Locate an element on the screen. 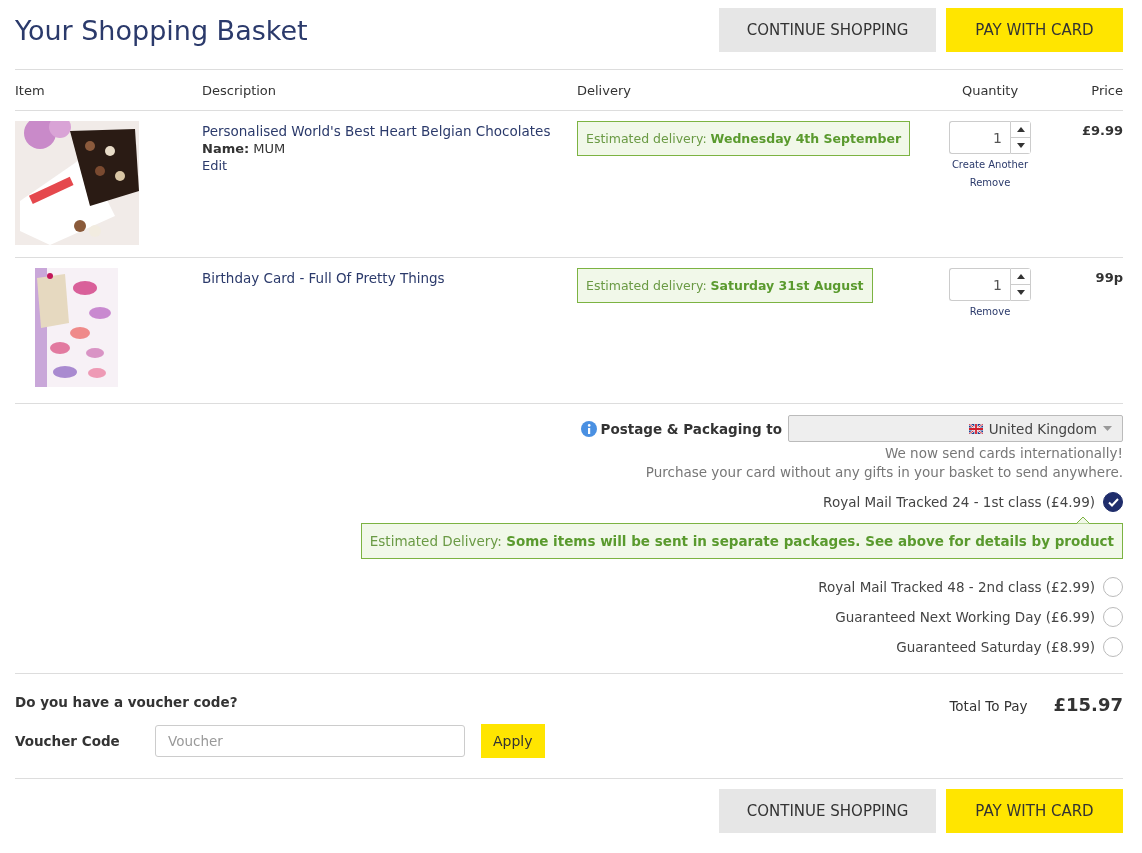  voucher-field: Voucher is located at coordinates (310, 741).